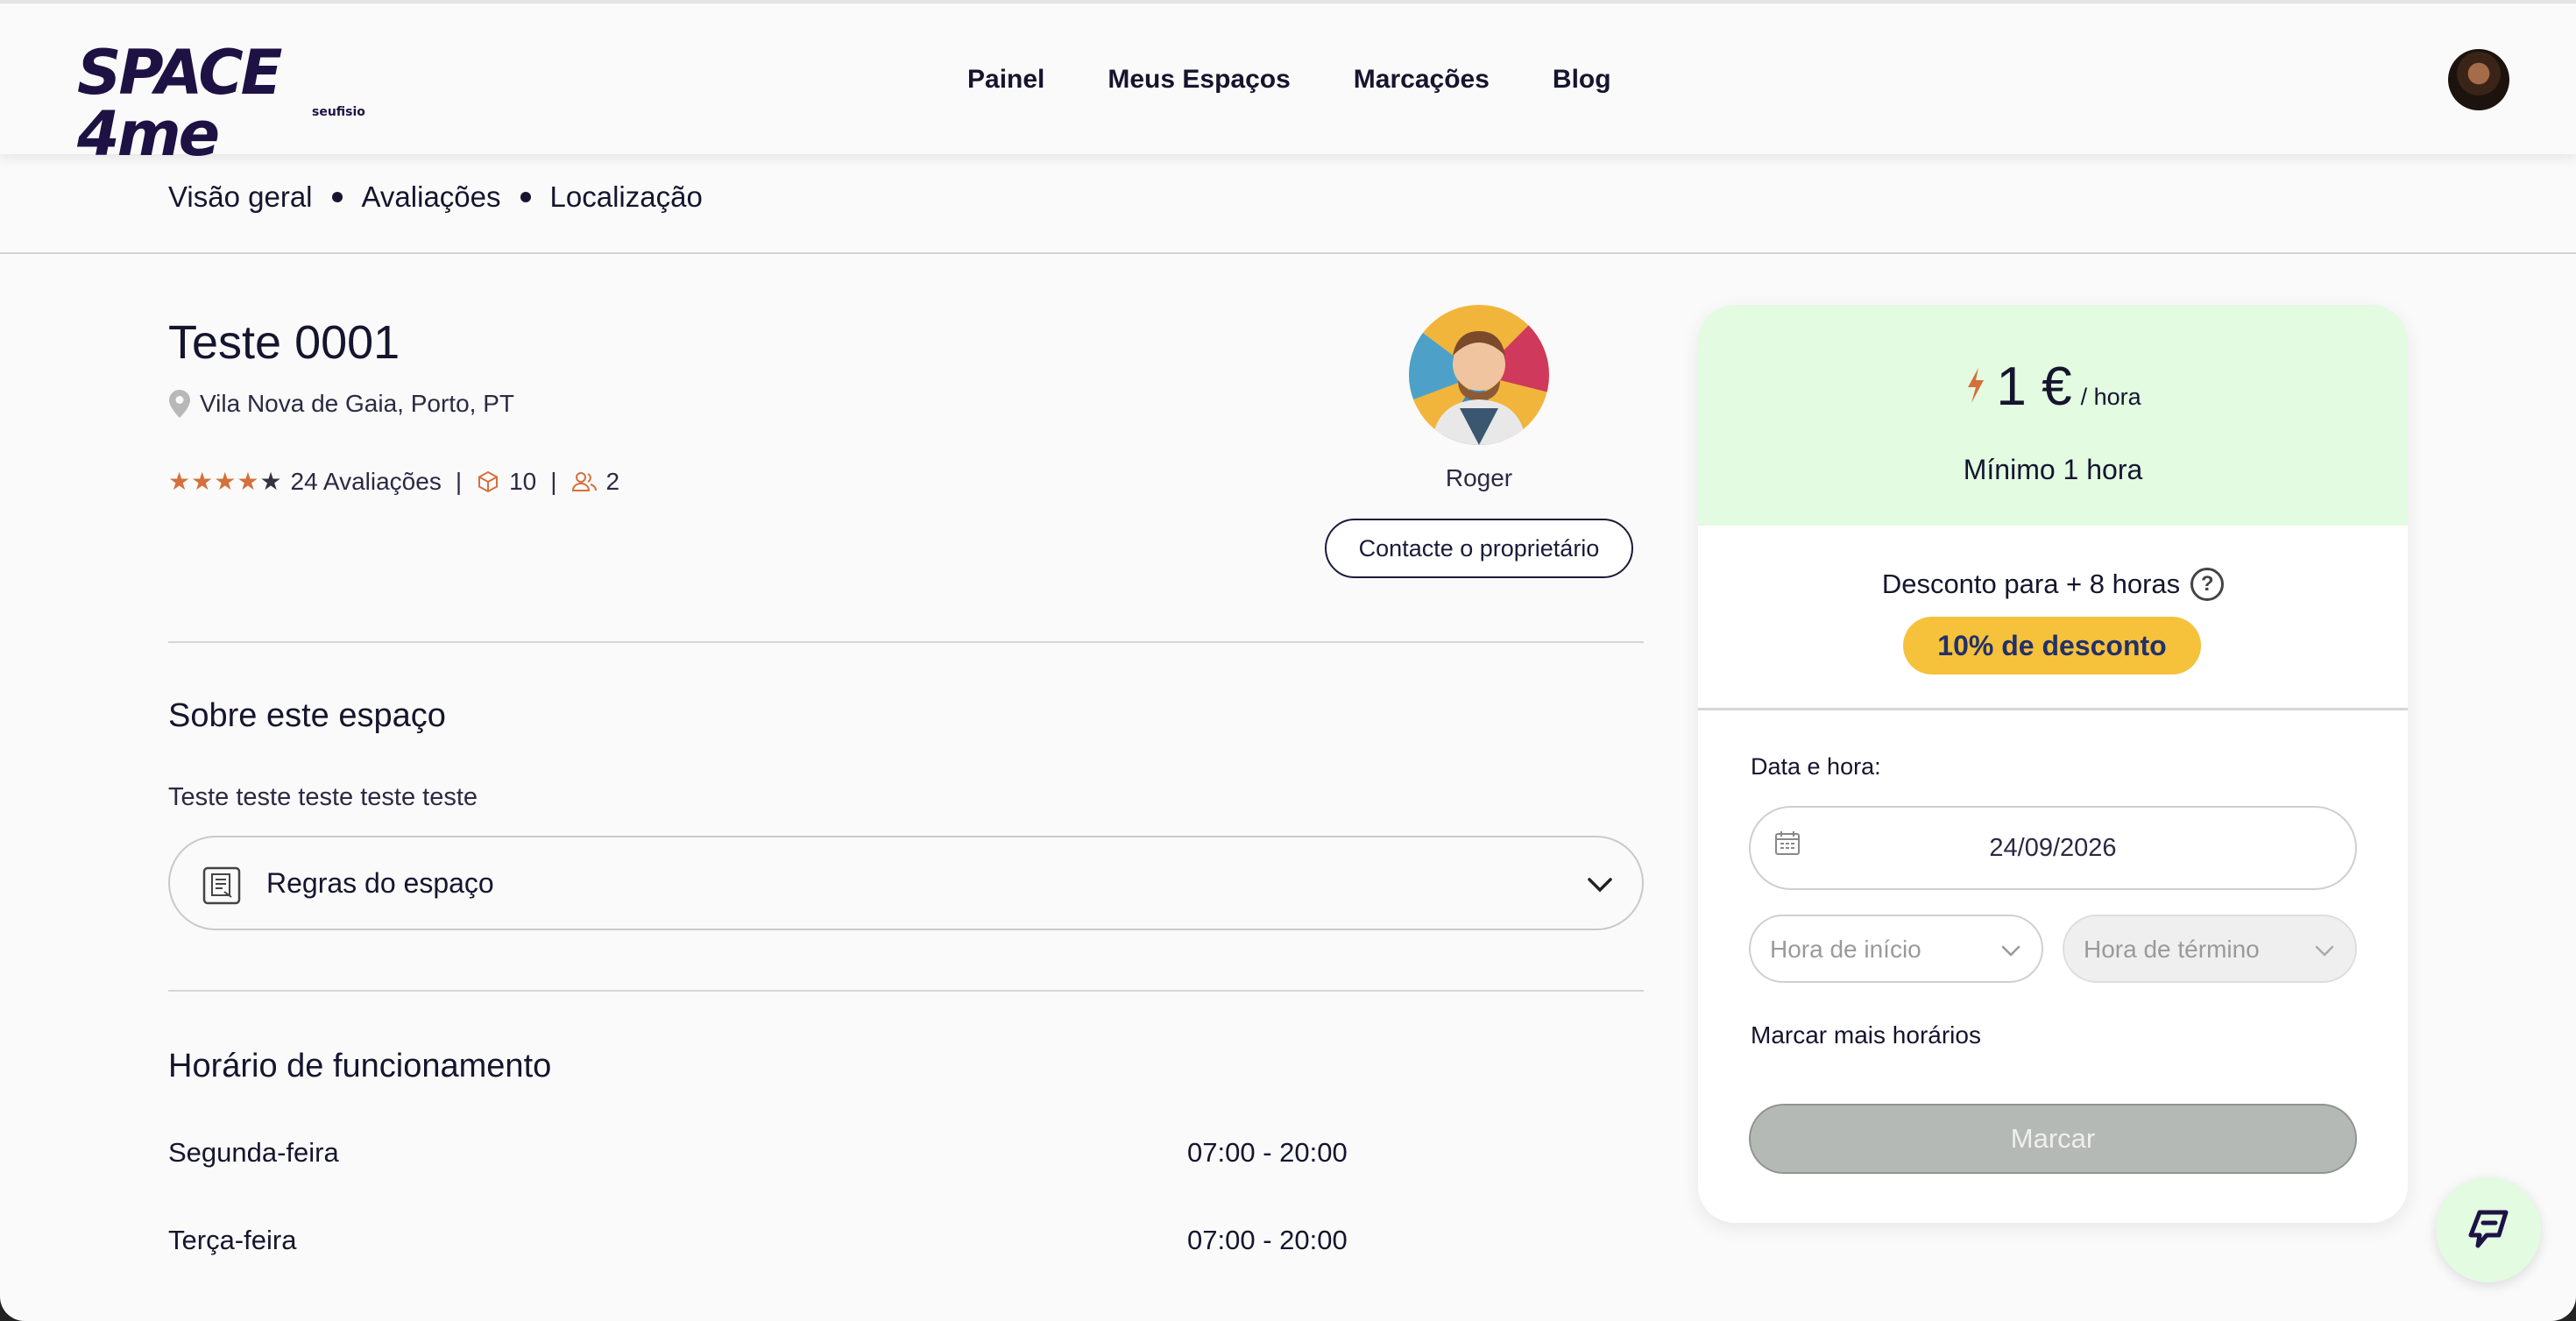 The height and width of the screenshot is (1321, 2576). I want to click on chat-button, so click(2488, 1230).